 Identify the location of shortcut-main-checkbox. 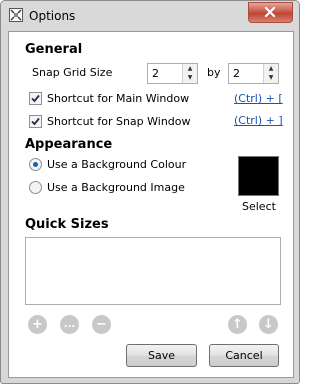
(35, 98).